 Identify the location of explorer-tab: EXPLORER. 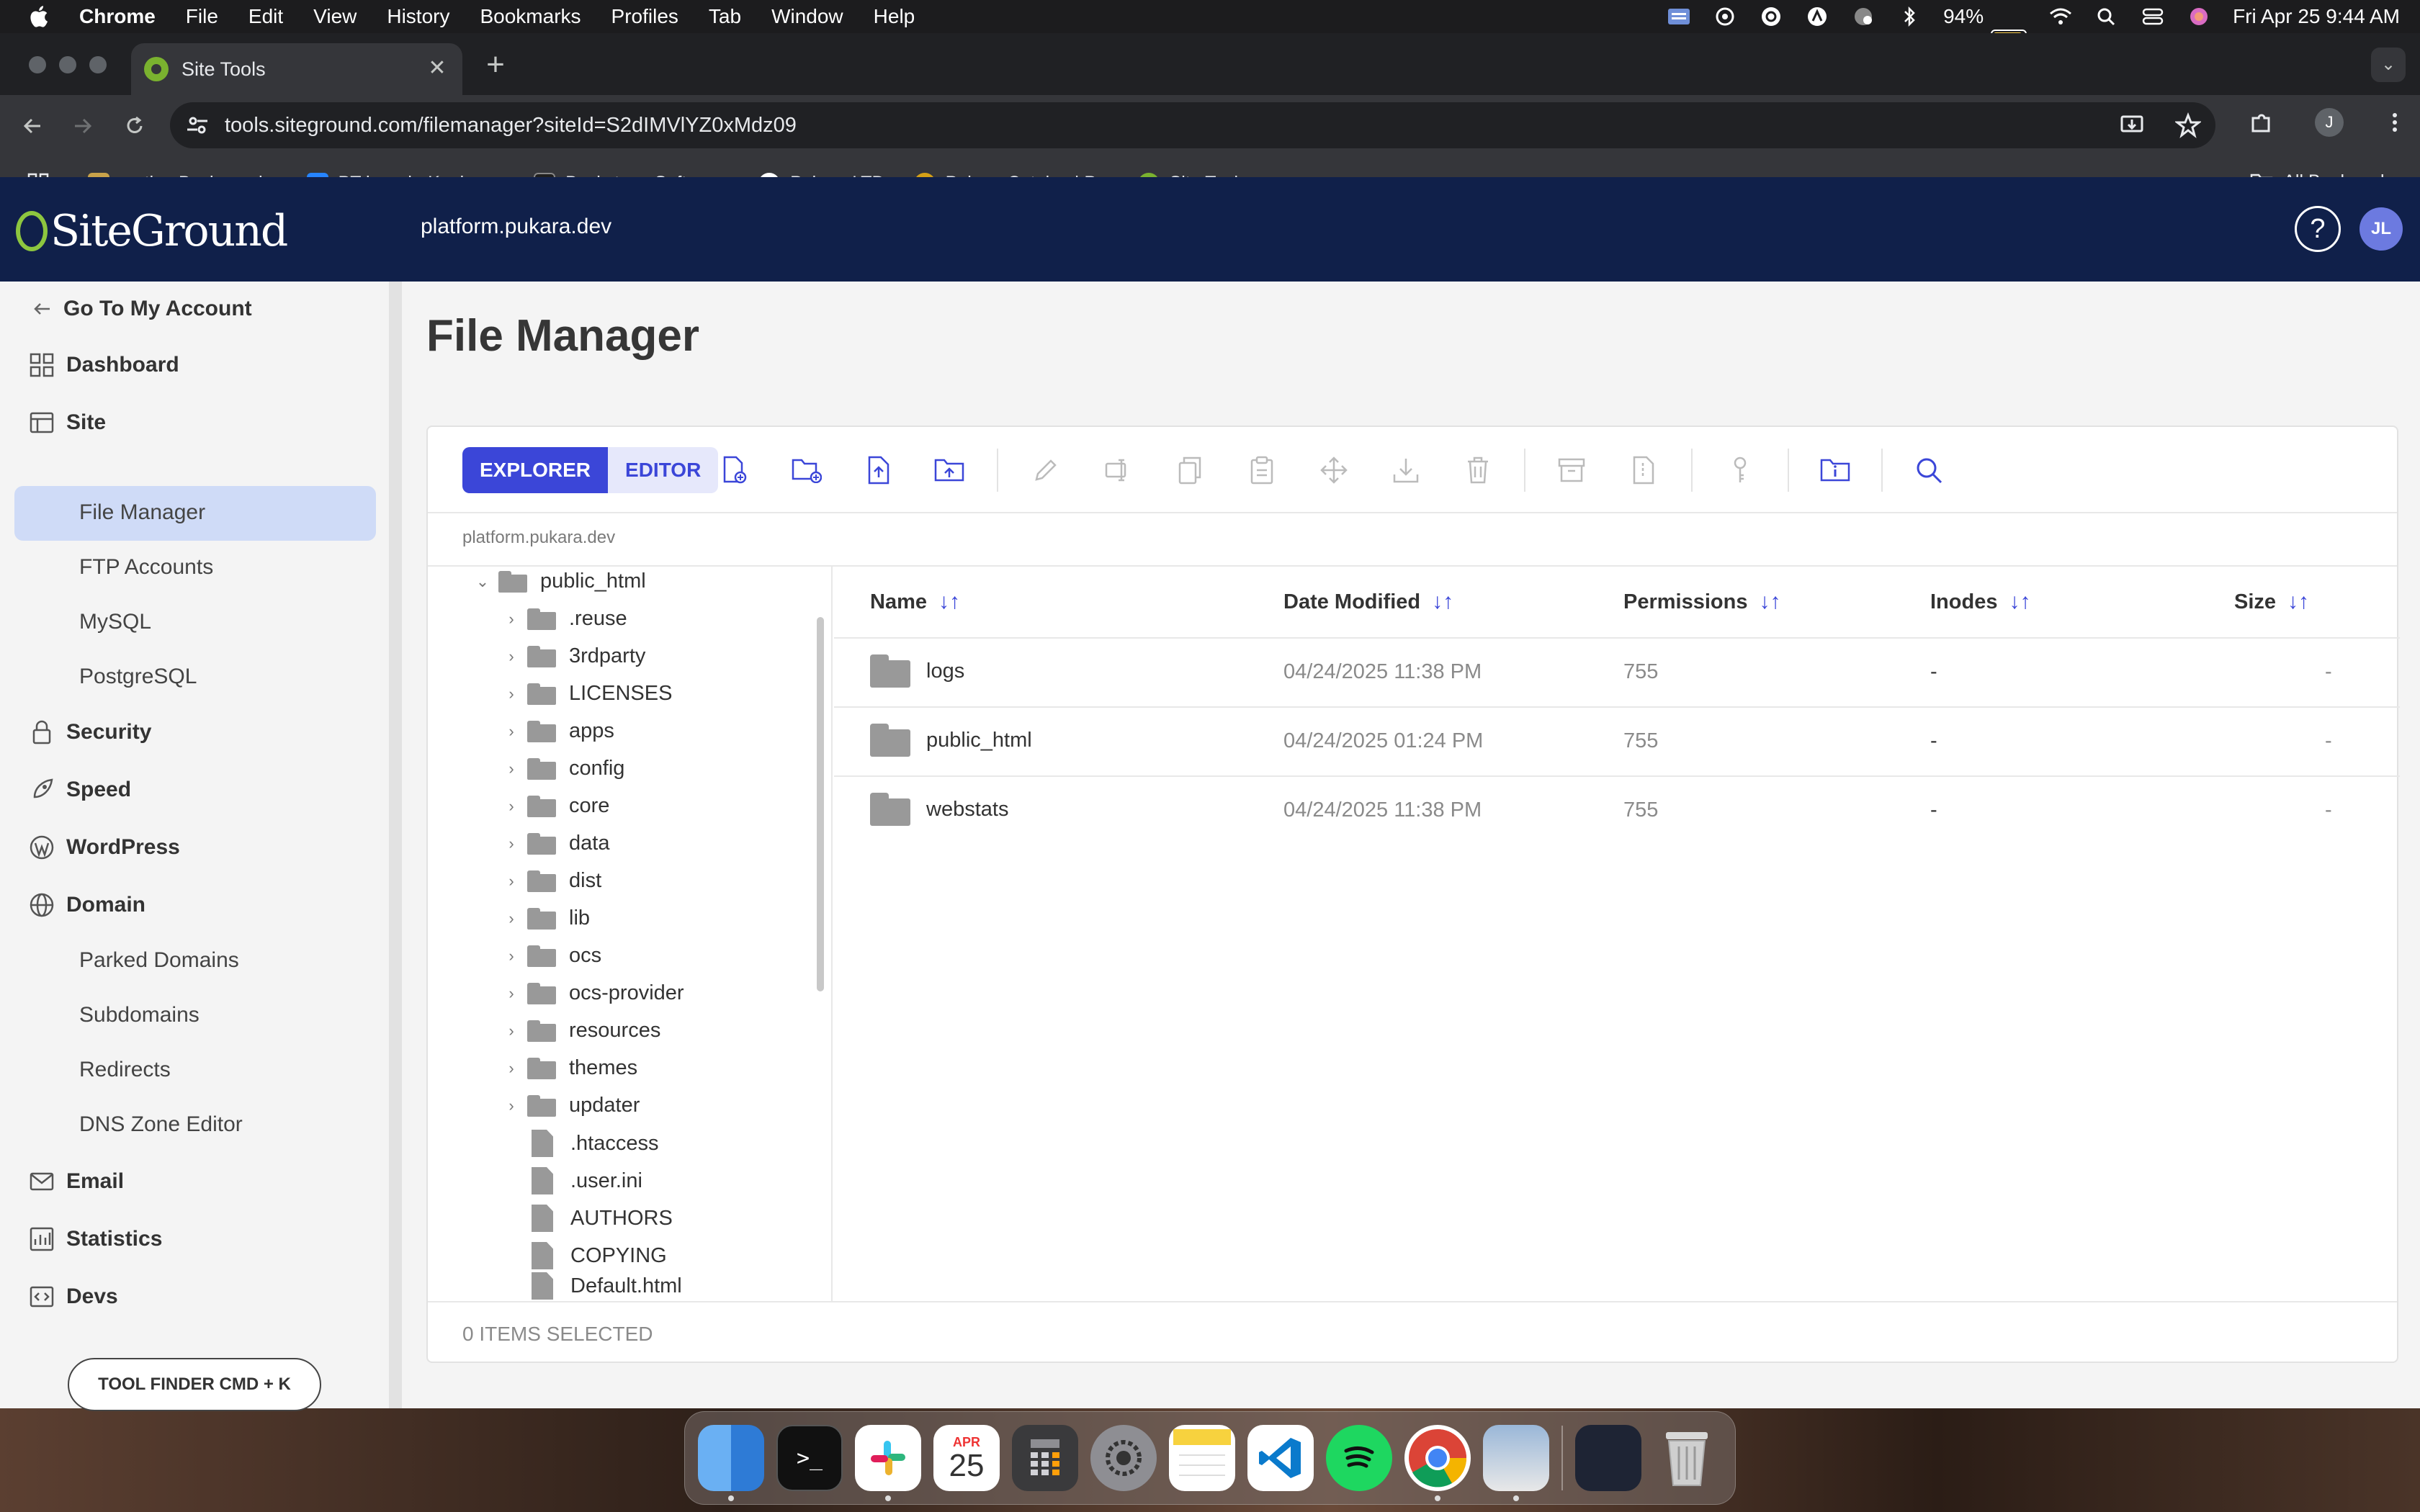
(535, 470).